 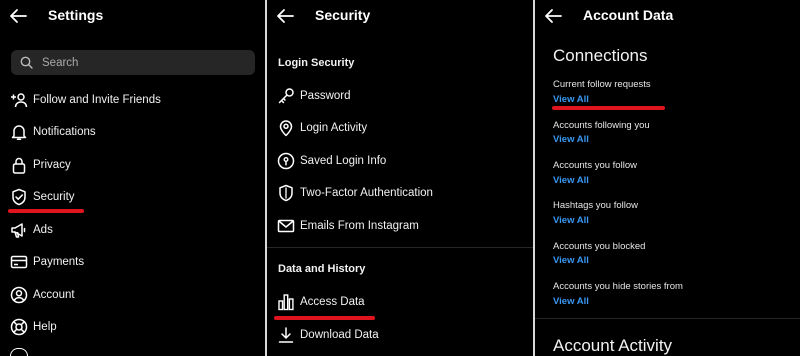 I want to click on connection-row-label: Current follow requests, so click(x=602, y=84).